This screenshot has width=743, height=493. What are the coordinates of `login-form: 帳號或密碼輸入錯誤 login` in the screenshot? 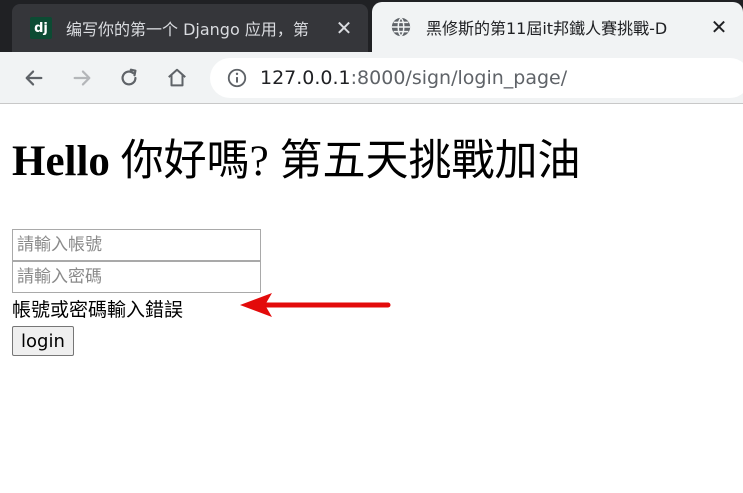 It's located at (136, 292).